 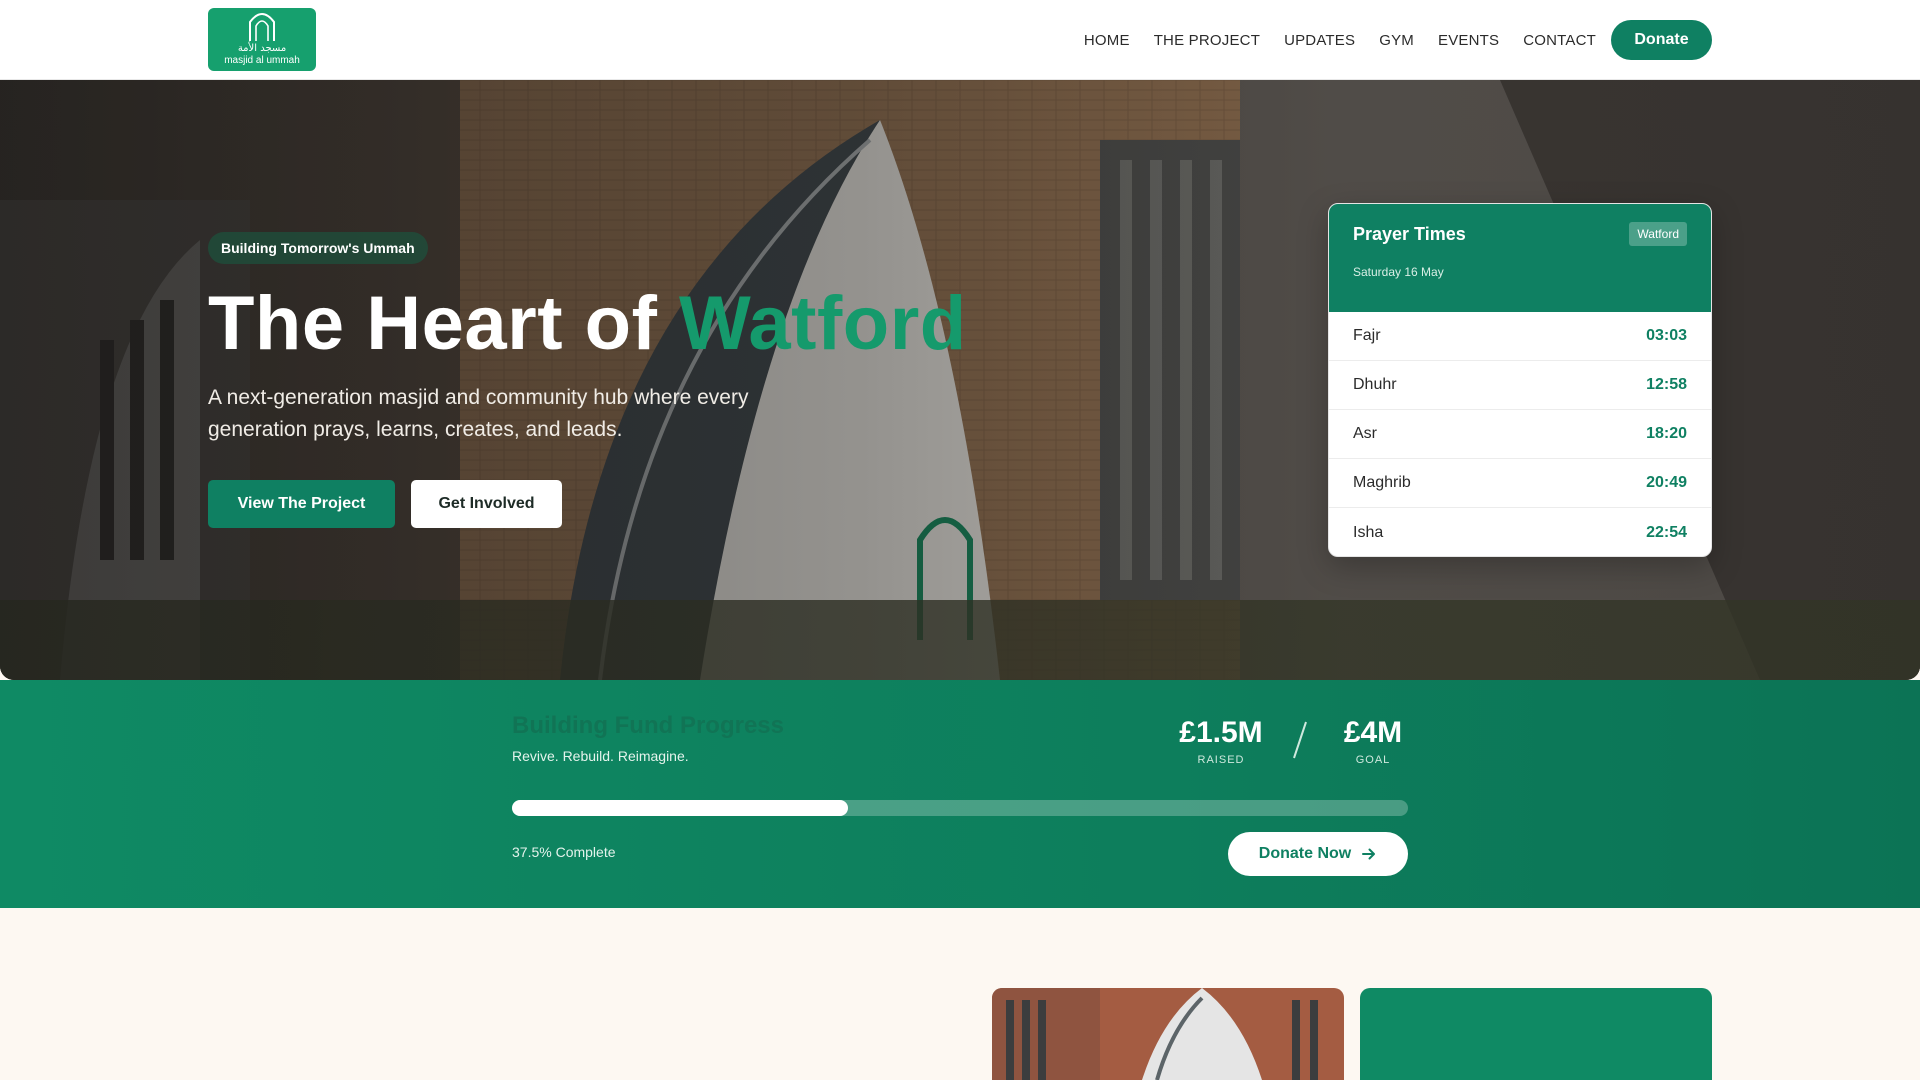 What do you see at coordinates (1536, 1034) in the screenshot?
I see `featured-green-card` at bounding box center [1536, 1034].